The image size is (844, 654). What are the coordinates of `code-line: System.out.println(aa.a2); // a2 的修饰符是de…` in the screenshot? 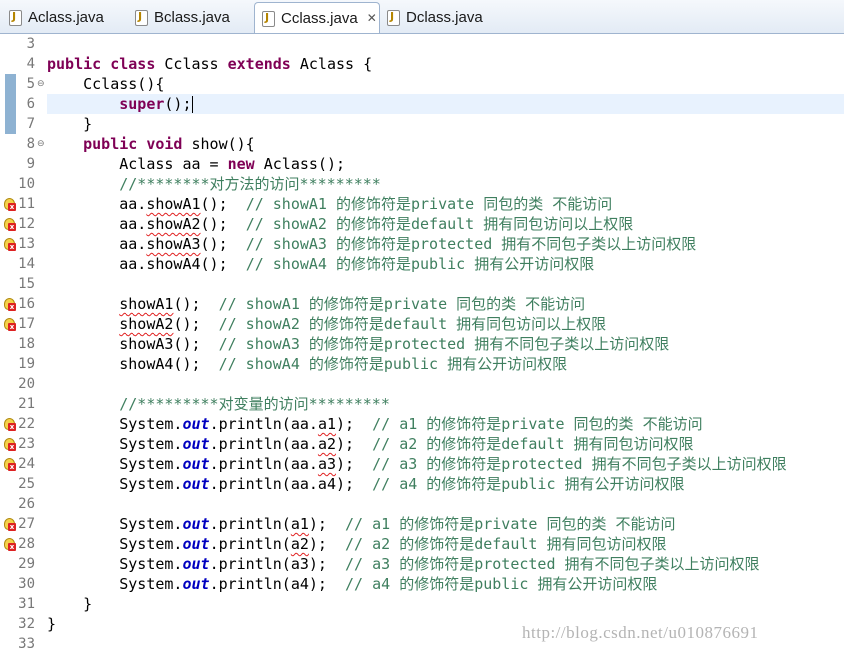 It's located at (370, 444).